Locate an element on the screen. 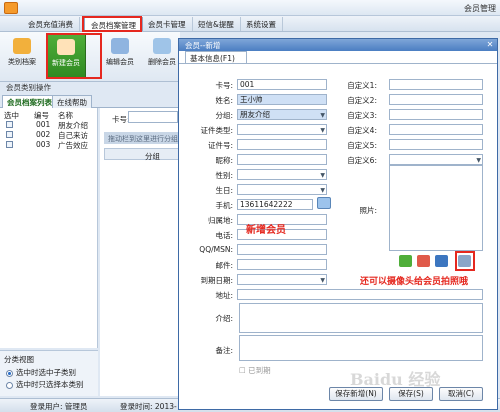  tab-online-help: 在线帮助 is located at coordinates (72, 101).